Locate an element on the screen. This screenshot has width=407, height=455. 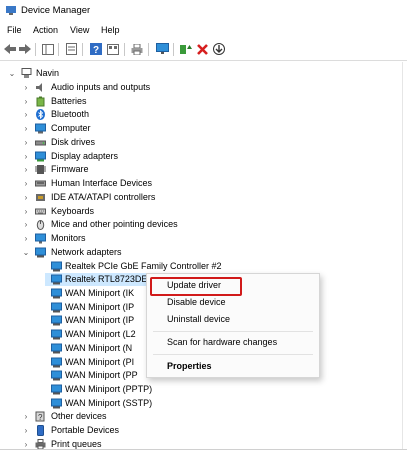
status-bar-divider is located at coordinates (203, 449).